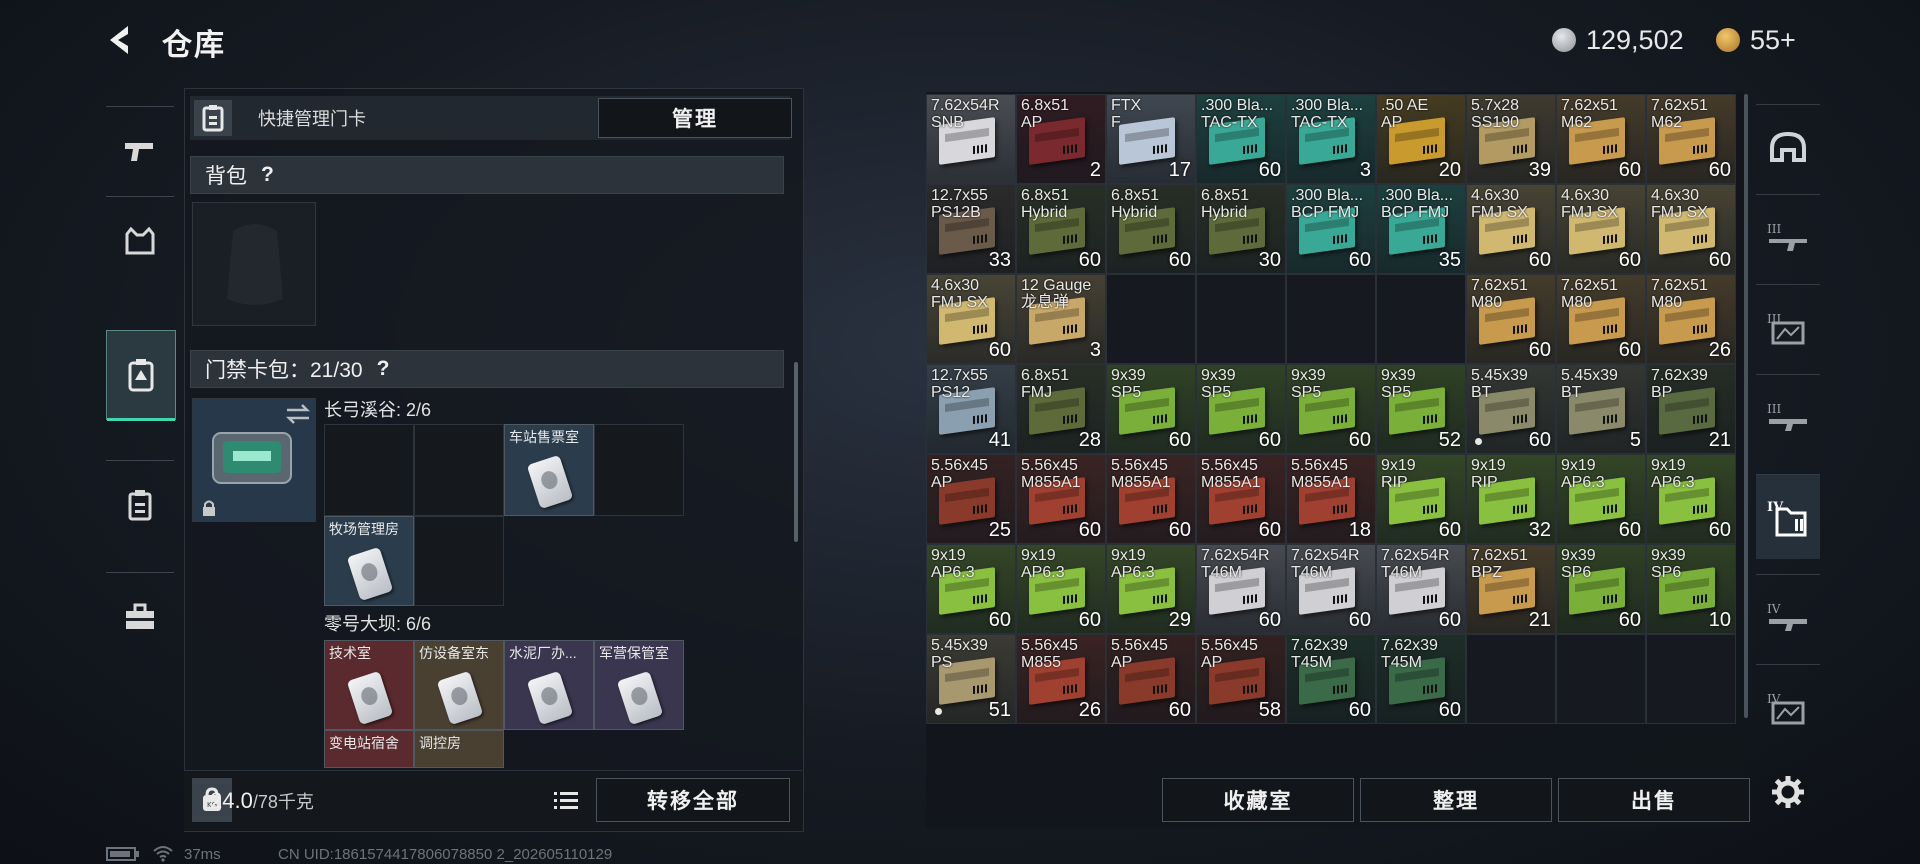 The height and width of the screenshot is (864, 1920). I want to click on tab-tier3-rifle: III, so click(1788, 236).